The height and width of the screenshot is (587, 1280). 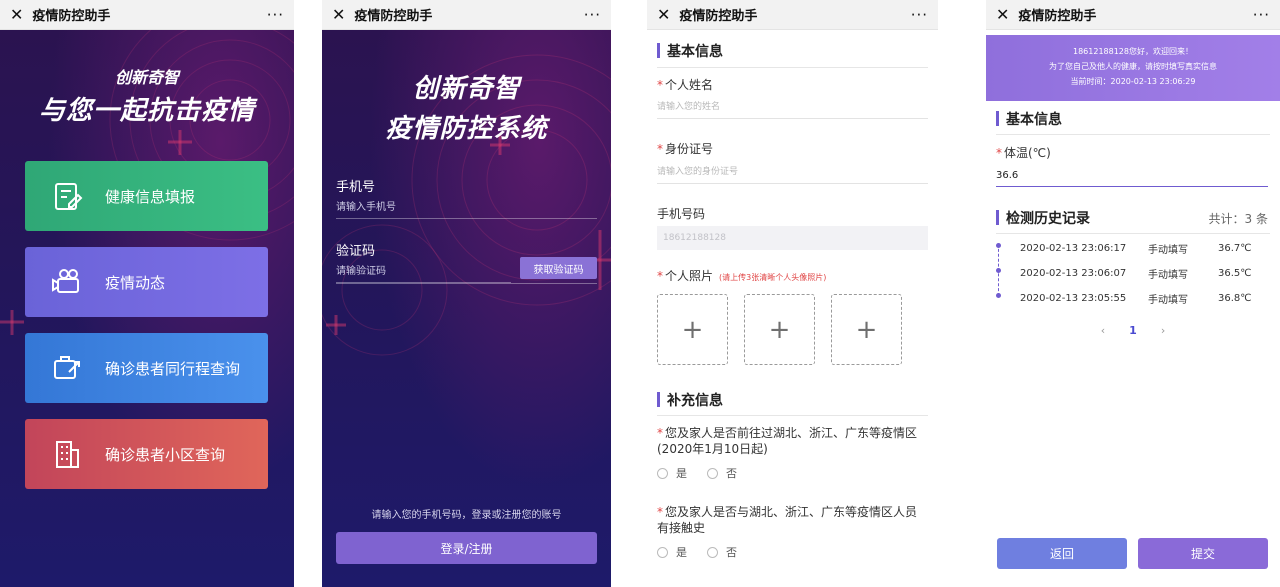 What do you see at coordinates (1073, 273) in the screenshot?
I see `history-date: 2020-02-13 23:06:07` at bounding box center [1073, 273].